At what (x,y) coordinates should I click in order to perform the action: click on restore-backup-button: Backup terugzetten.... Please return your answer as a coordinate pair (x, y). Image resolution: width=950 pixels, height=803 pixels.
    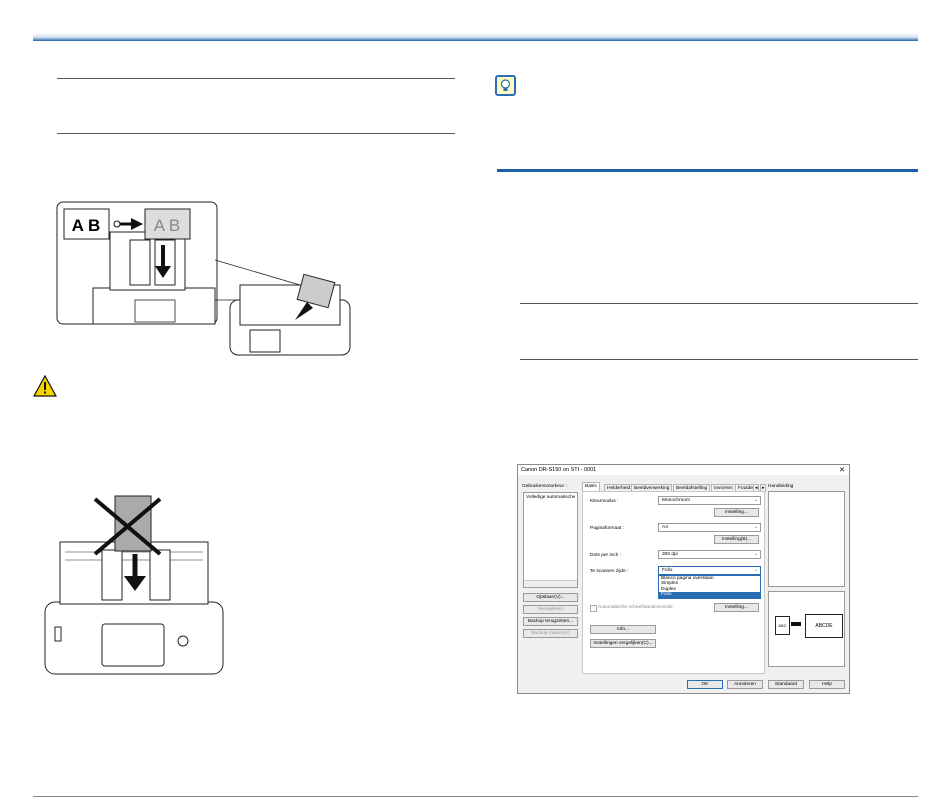
    Looking at the image, I should click on (550, 621).